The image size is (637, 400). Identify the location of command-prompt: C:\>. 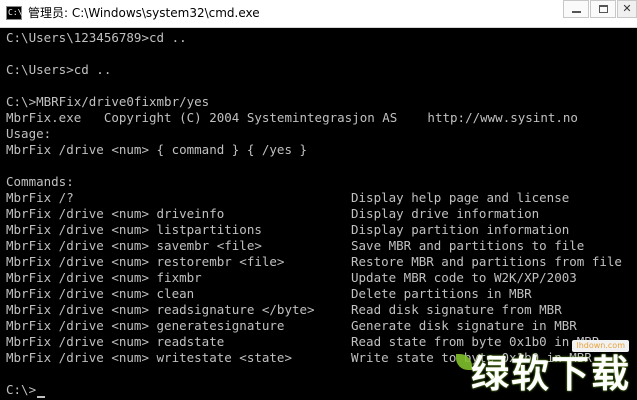
(26, 390).